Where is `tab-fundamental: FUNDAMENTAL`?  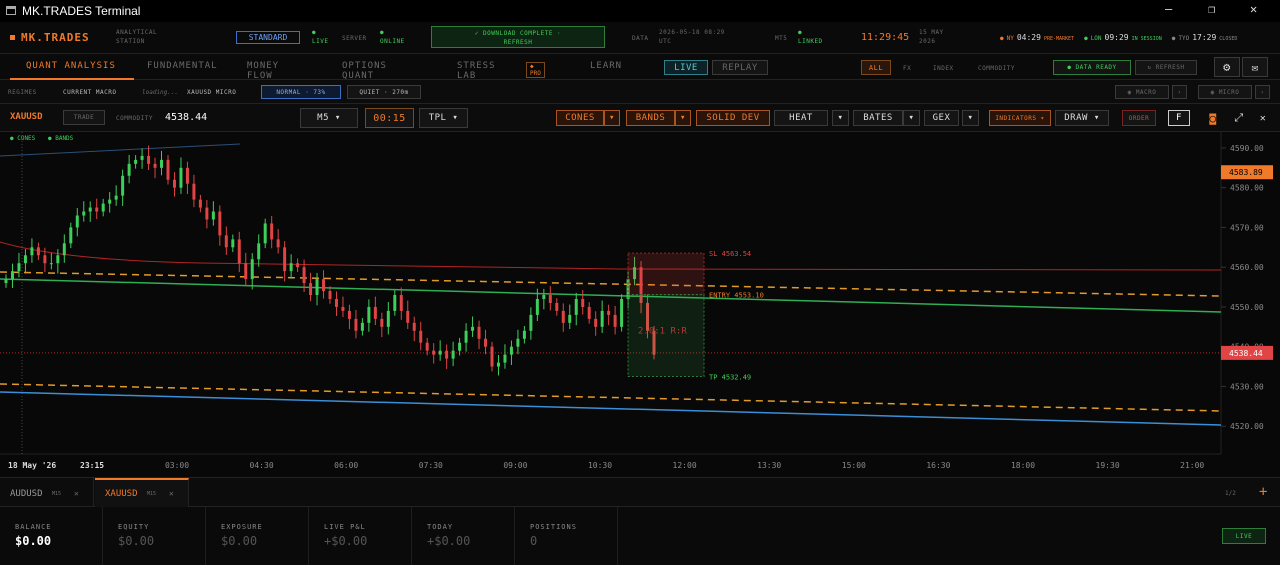
tab-fundamental: FUNDAMENTAL is located at coordinates (182, 66).